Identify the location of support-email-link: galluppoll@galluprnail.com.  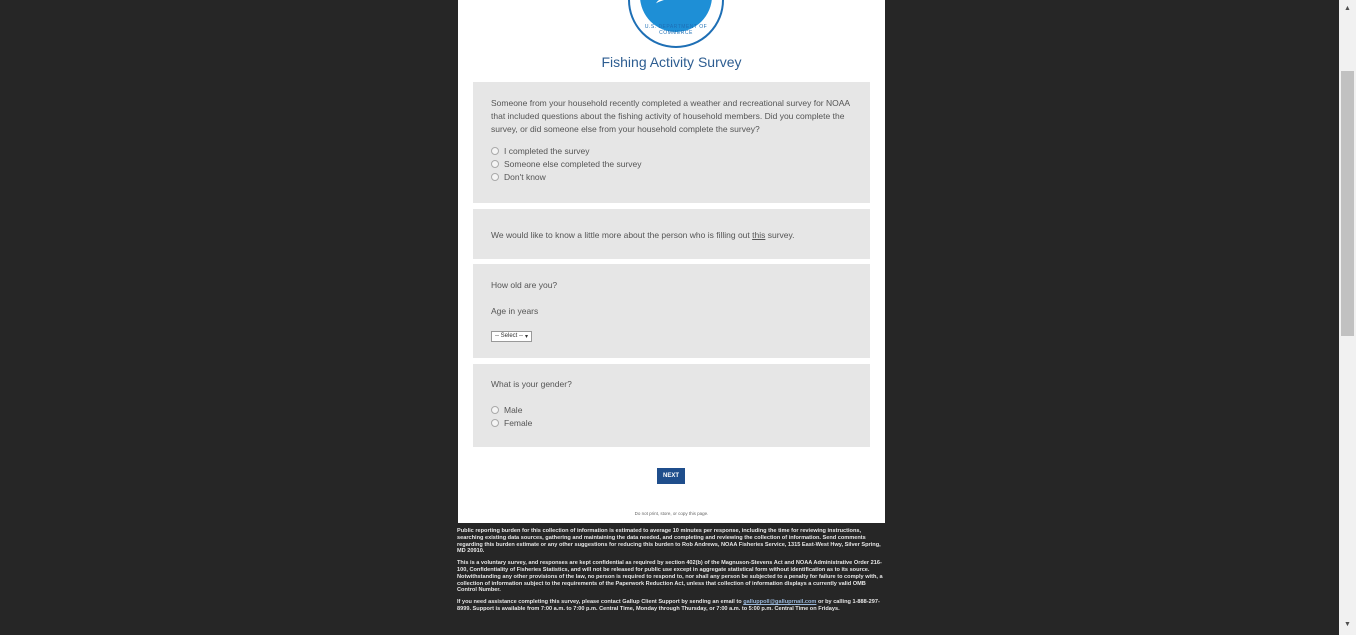
(779, 602).